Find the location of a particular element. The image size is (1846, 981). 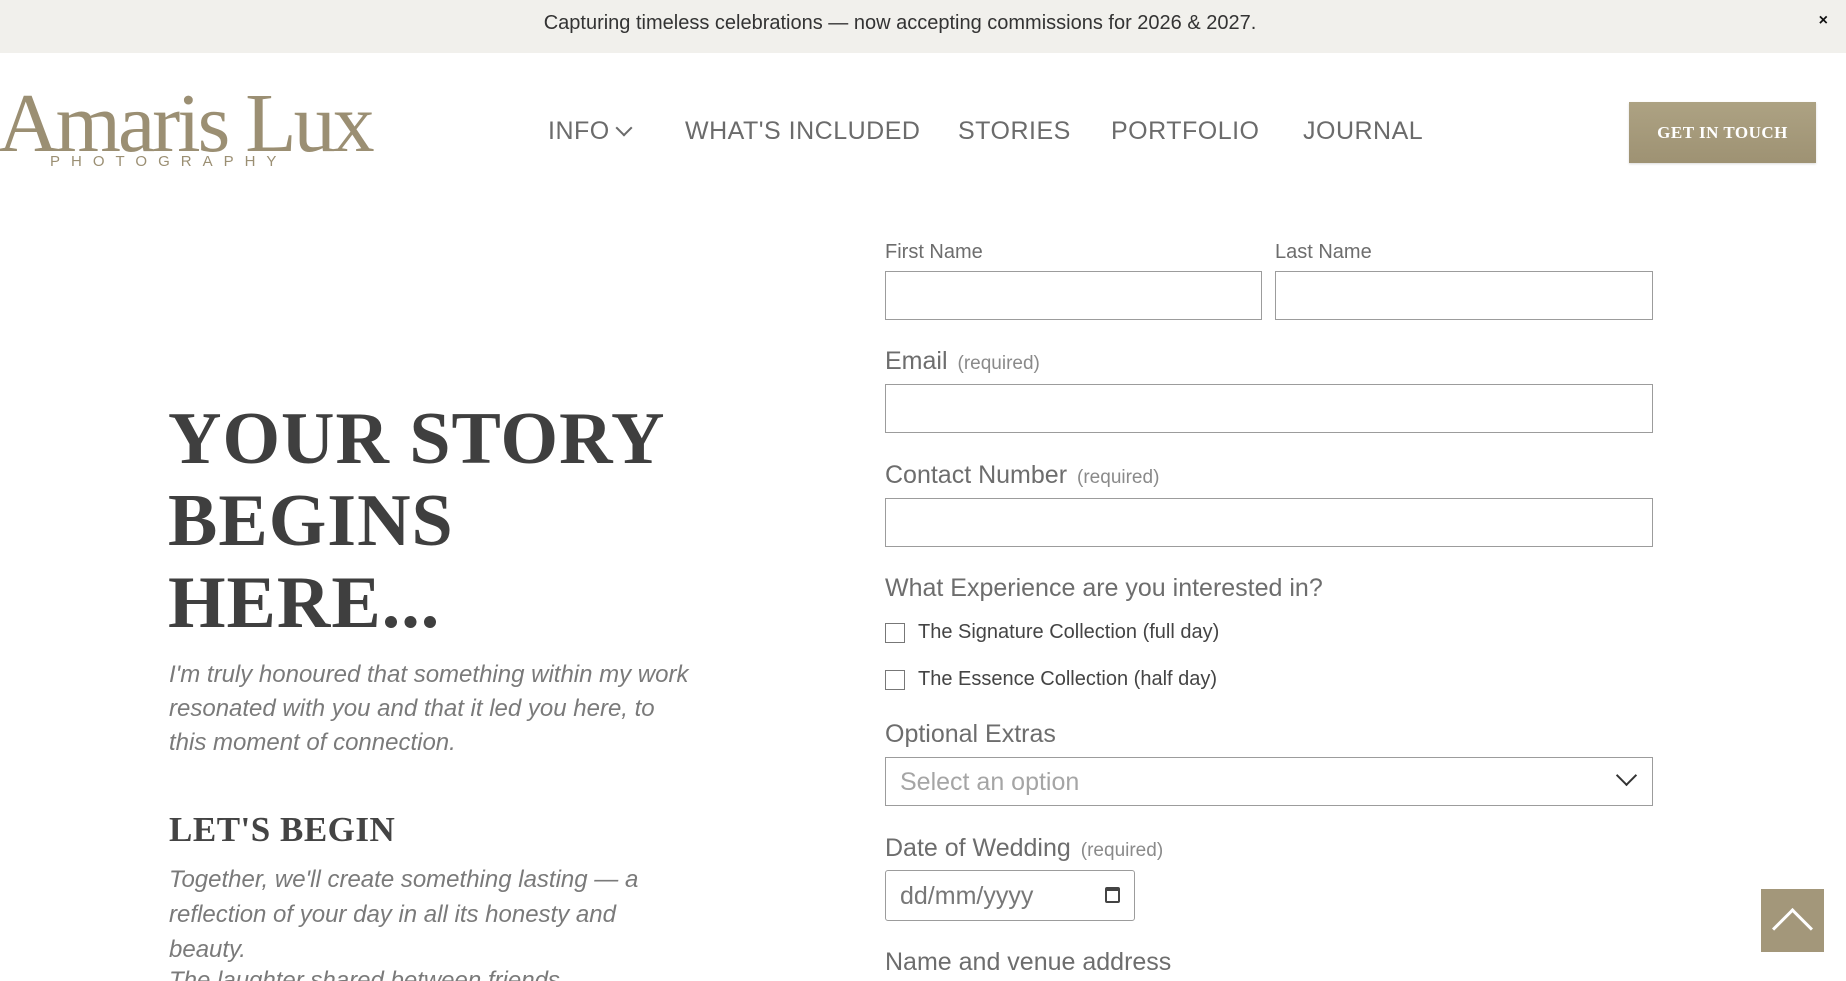

nav-item-info: INFO is located at coordinates (590, 131).